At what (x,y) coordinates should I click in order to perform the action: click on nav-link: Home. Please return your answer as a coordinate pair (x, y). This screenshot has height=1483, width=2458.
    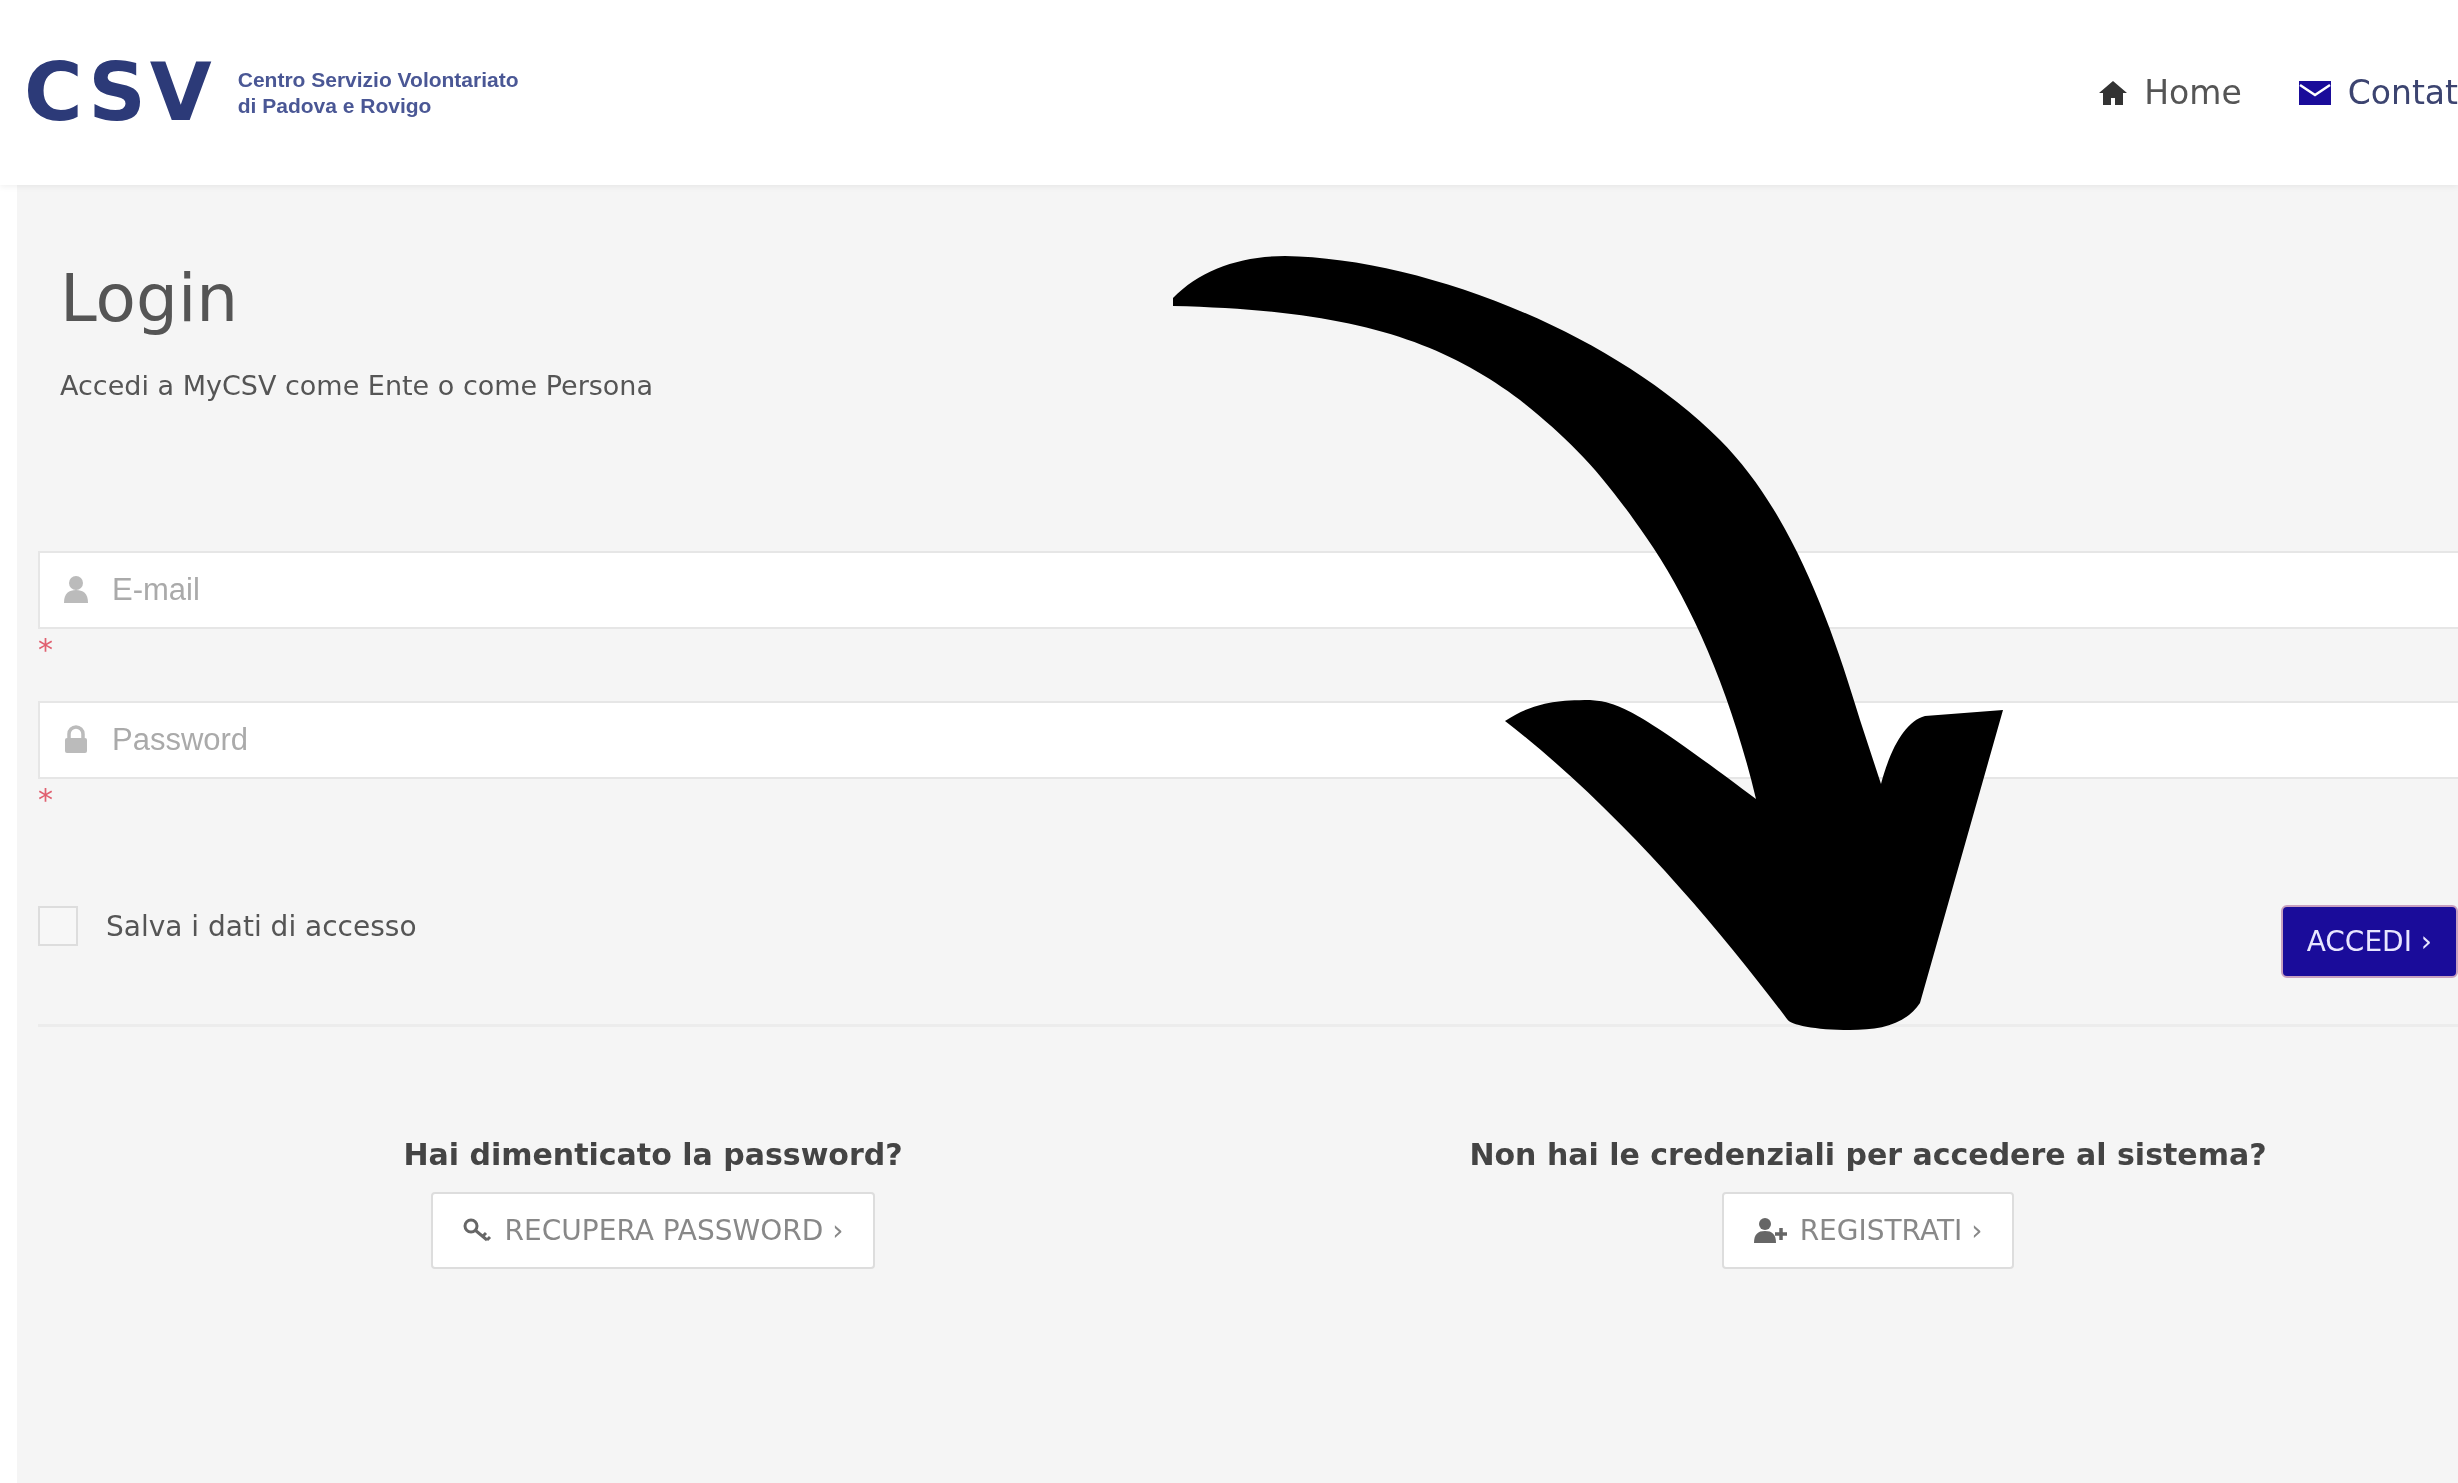
    Looking at the image, I should click on (2170, 92).